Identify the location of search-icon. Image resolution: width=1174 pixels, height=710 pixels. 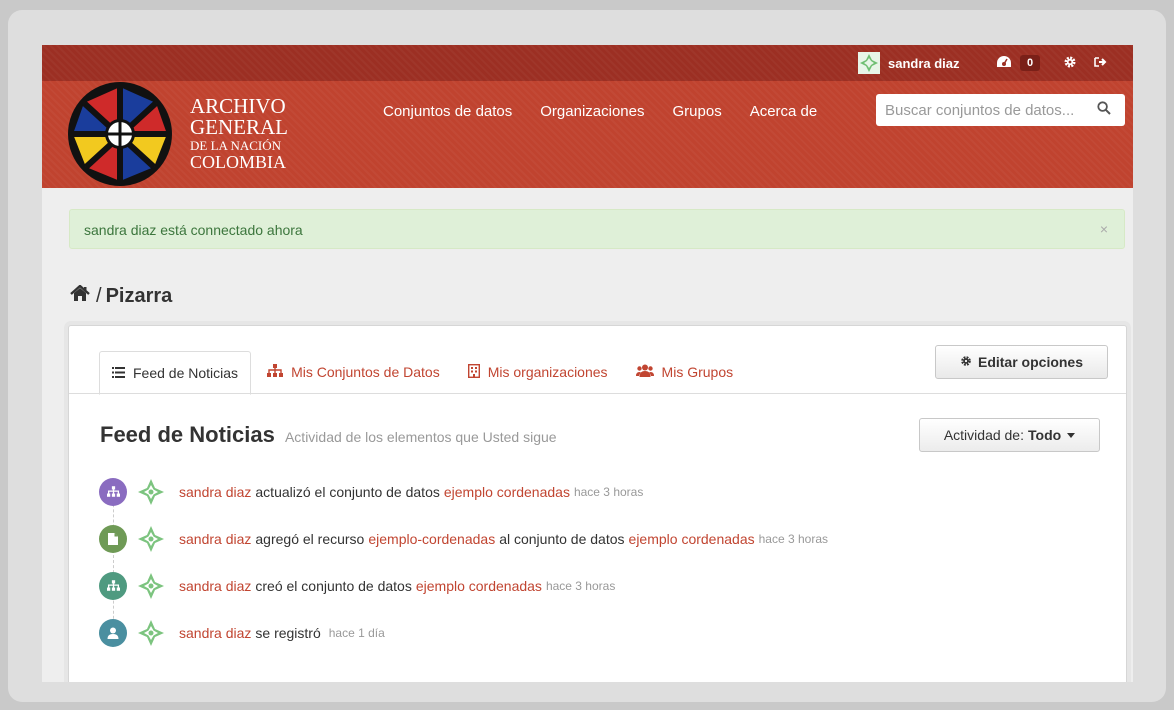
(1104, 110).